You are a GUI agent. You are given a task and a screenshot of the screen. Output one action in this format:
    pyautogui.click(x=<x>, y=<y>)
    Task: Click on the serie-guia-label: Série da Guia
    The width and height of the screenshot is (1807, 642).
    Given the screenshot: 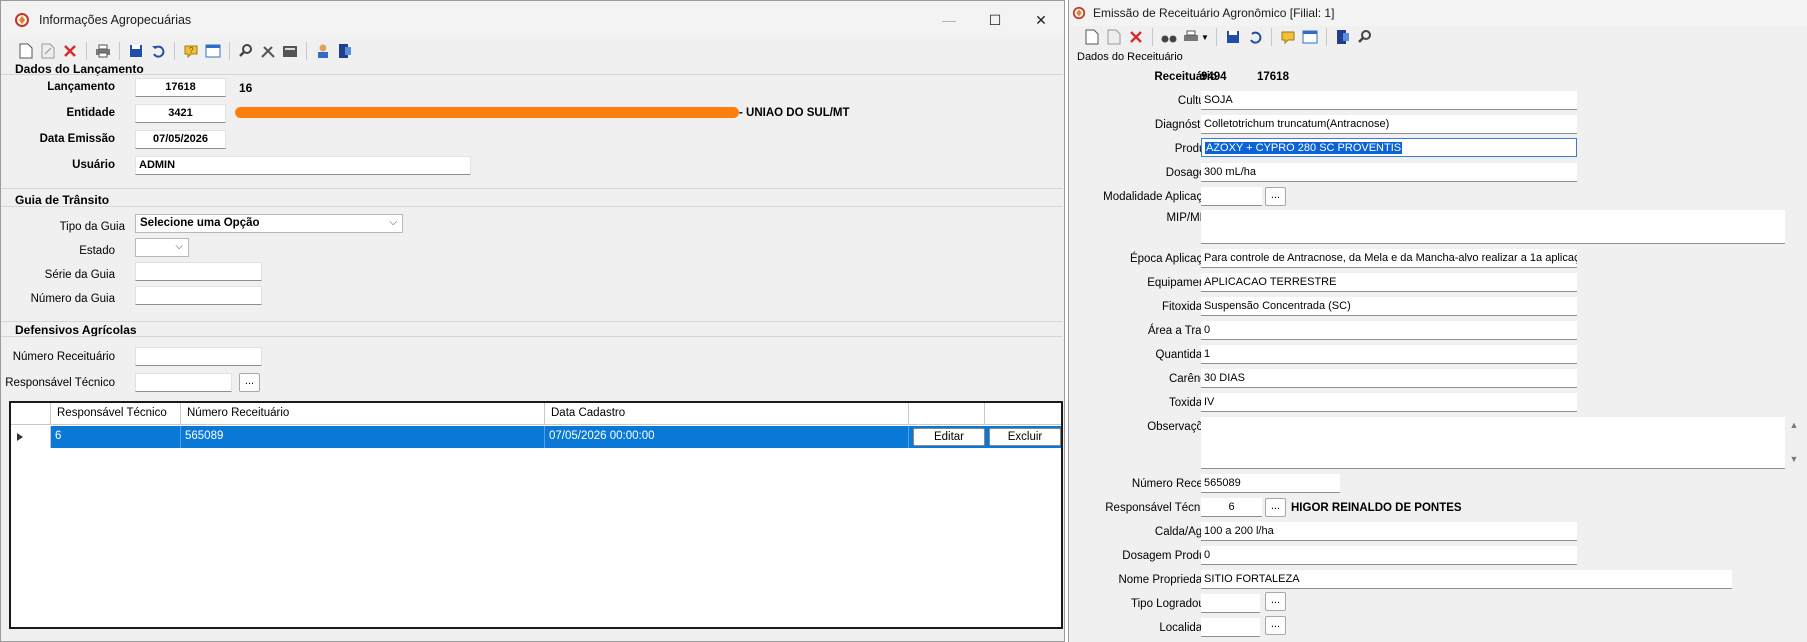 What is the action you would take?
    pyautogui.click(x=79, y=275)
    